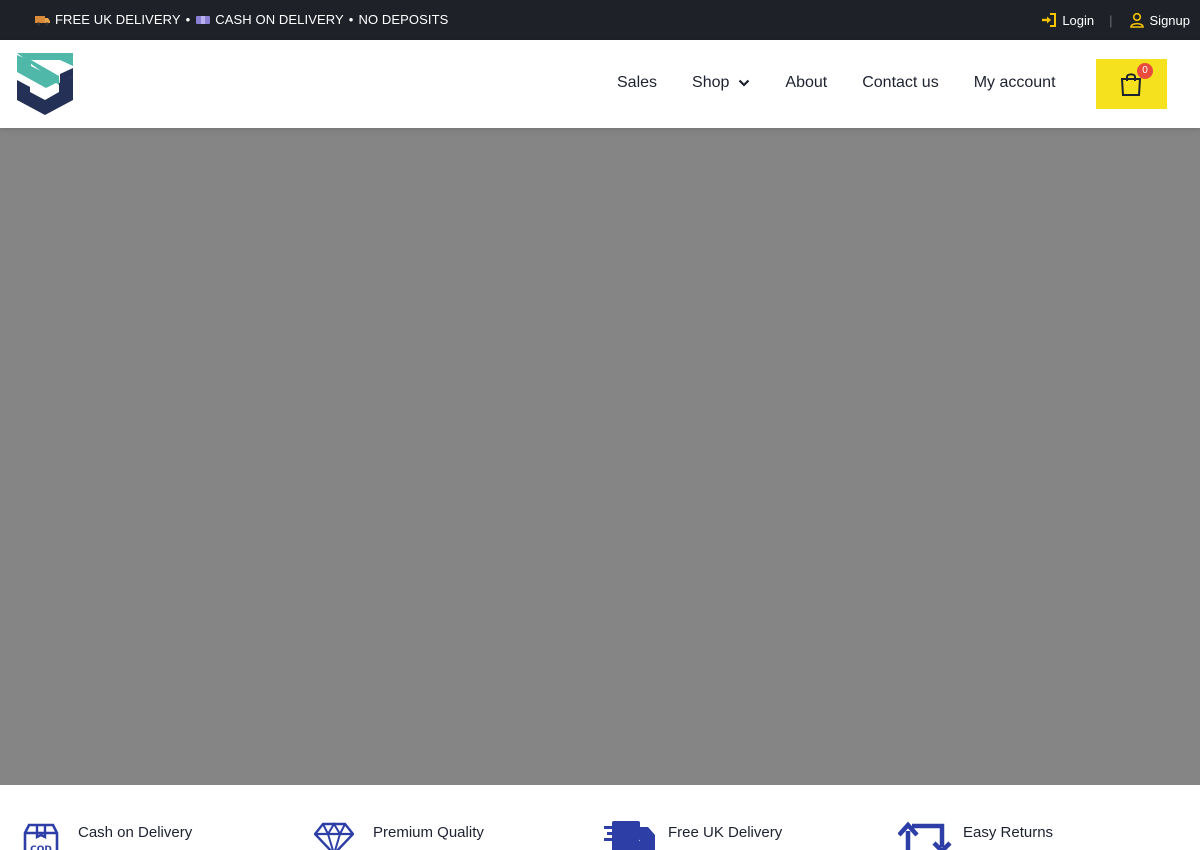 This screenshot has height=850, width=1200. I want to click on diamond-icon, so click(334, 836).